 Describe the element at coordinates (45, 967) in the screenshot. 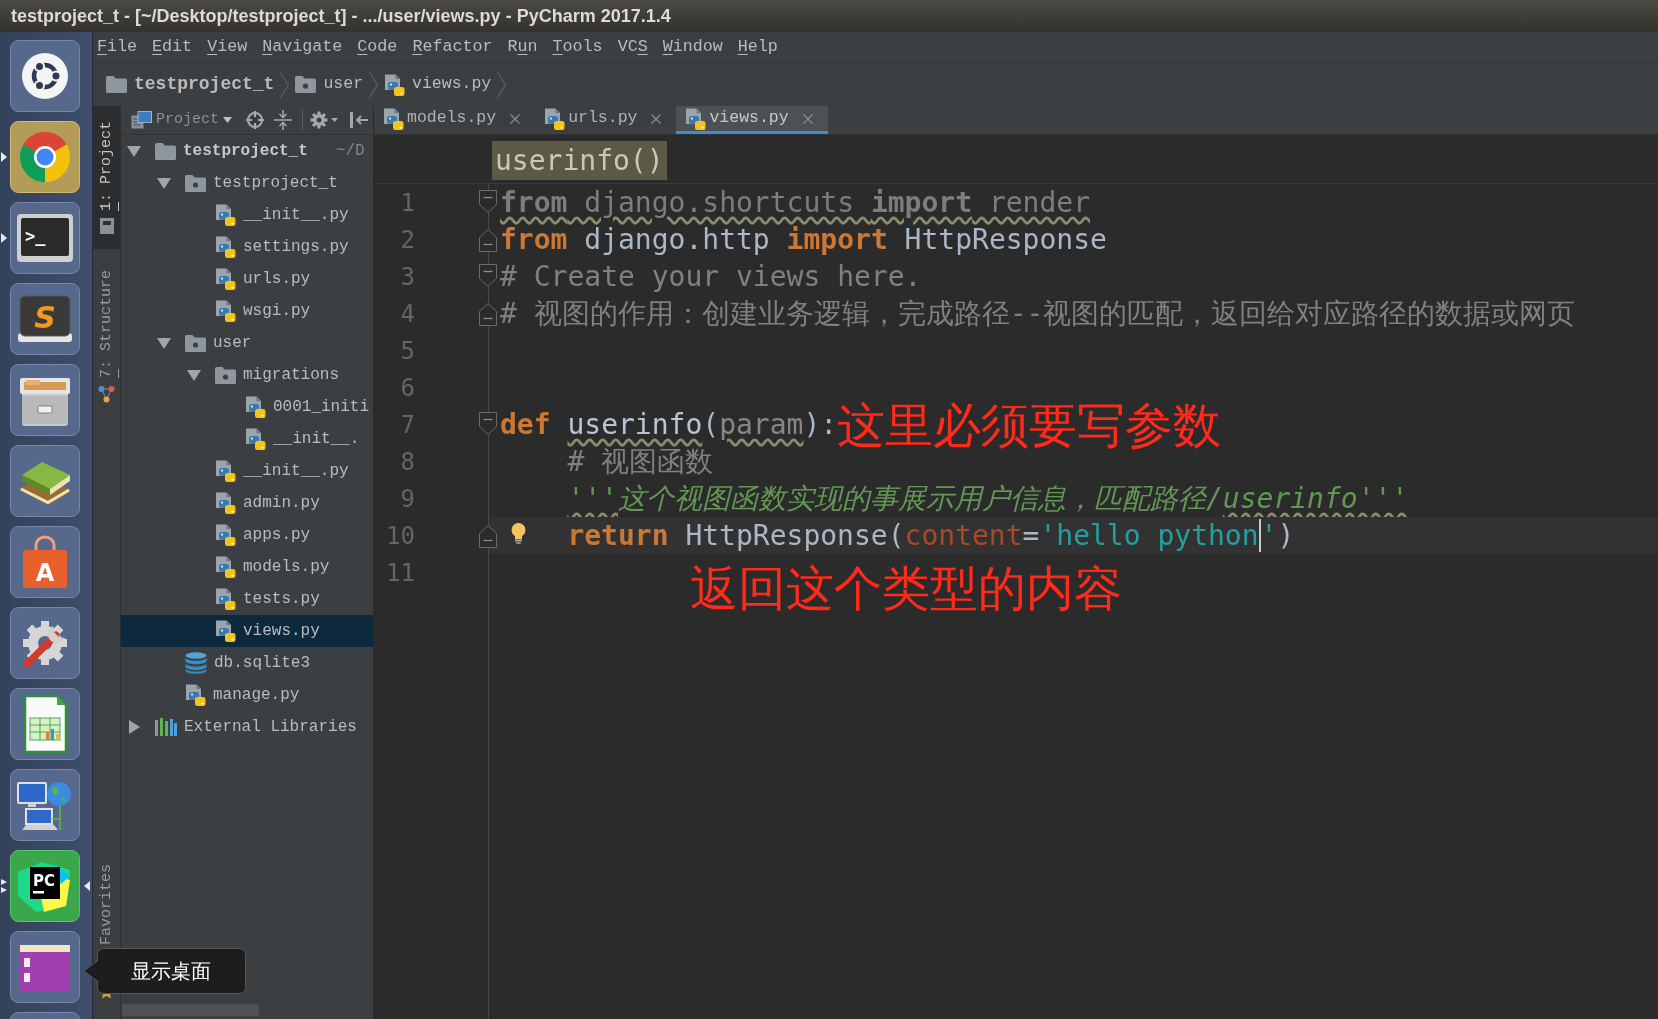

I see `window-icon` at that location.